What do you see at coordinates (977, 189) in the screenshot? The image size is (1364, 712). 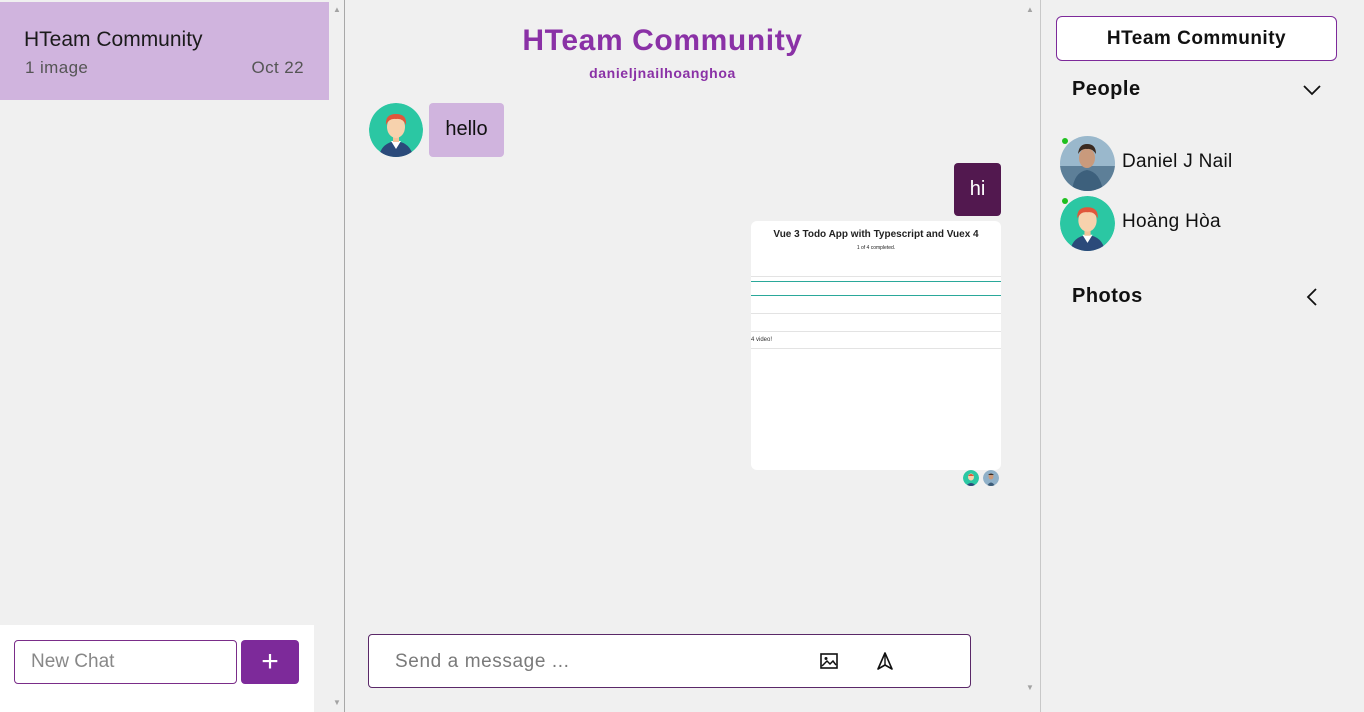 I see `message-bubble-outgoing: hi` at bounding box center [977, 189].